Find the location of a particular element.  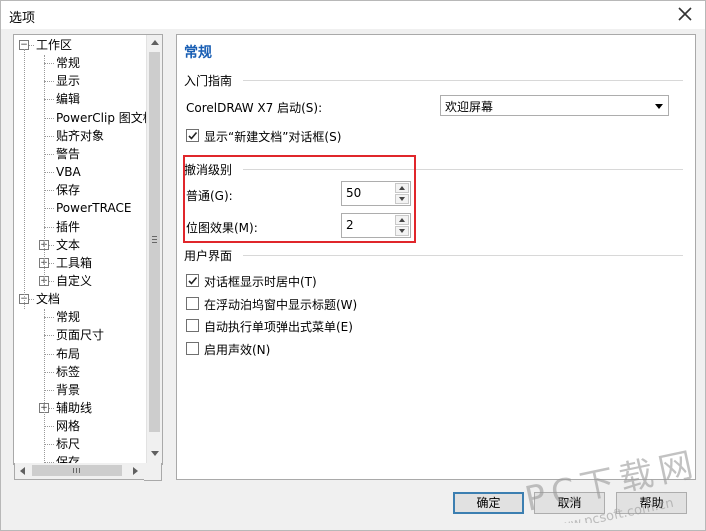

ok-button: 确定 is located at coordinates (488, 503).